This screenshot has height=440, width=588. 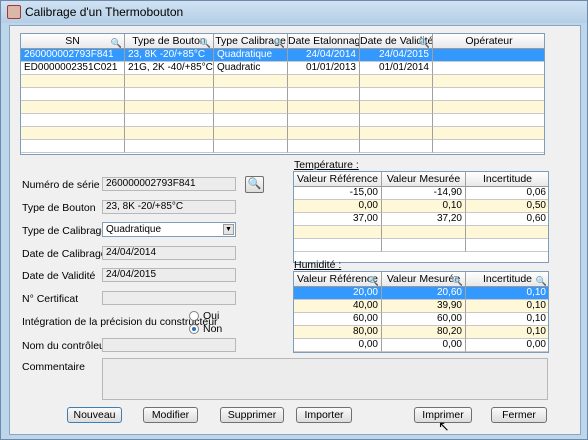 I want to click on column-header-valeur-mesuree: Valeur Mesurée 🔍, so click(x=424, y=279).